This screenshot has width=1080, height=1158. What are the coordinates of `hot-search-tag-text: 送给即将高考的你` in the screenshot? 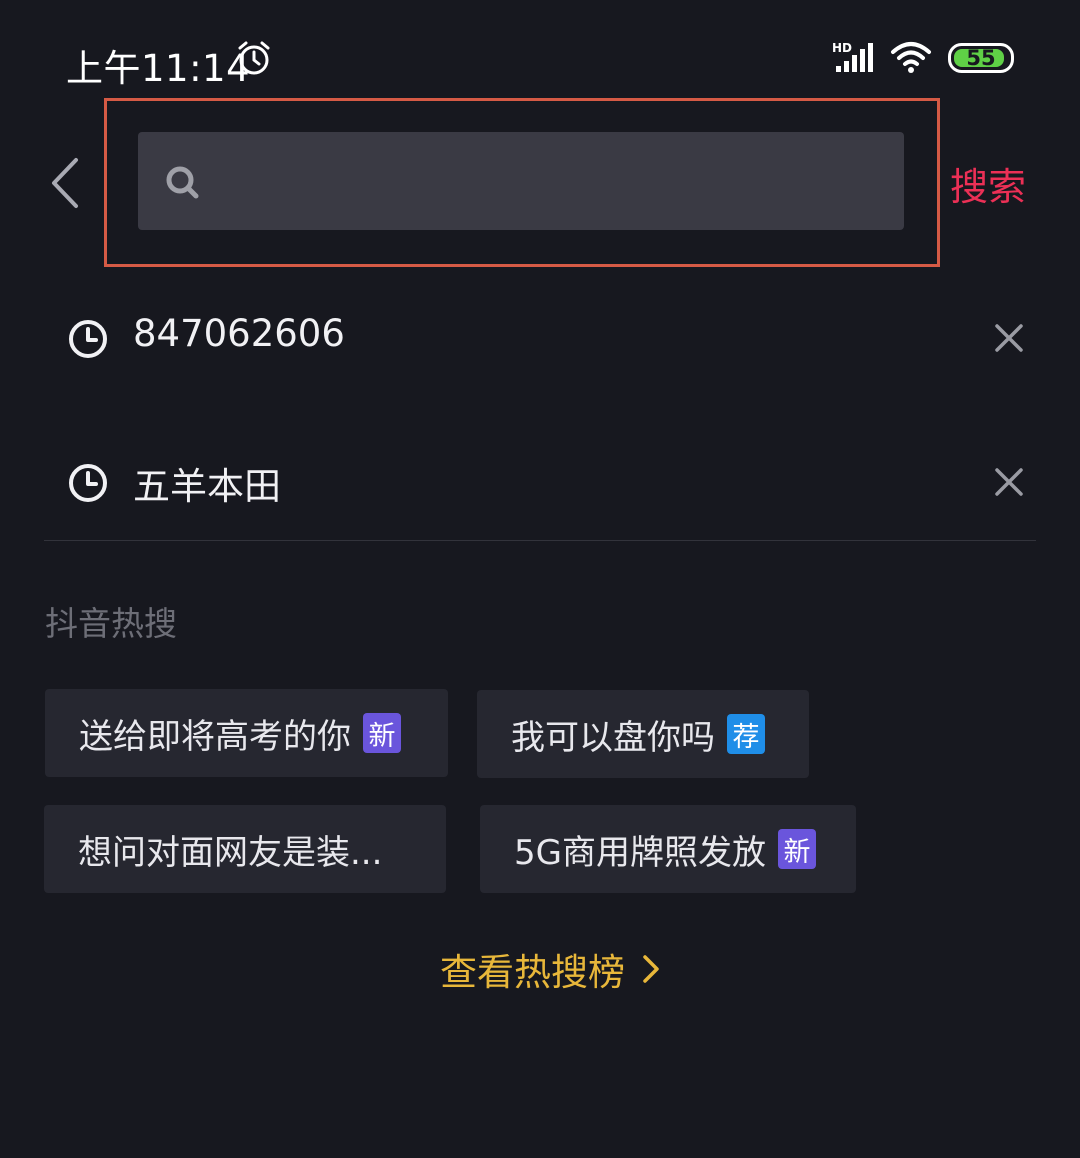 It's located at (215, 736).